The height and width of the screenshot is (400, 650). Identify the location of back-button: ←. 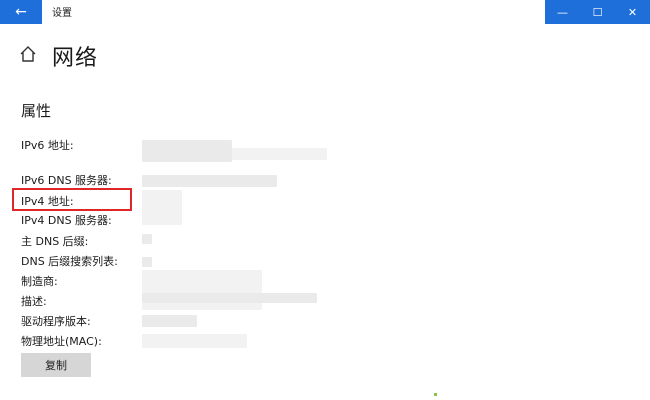
(21, 12).